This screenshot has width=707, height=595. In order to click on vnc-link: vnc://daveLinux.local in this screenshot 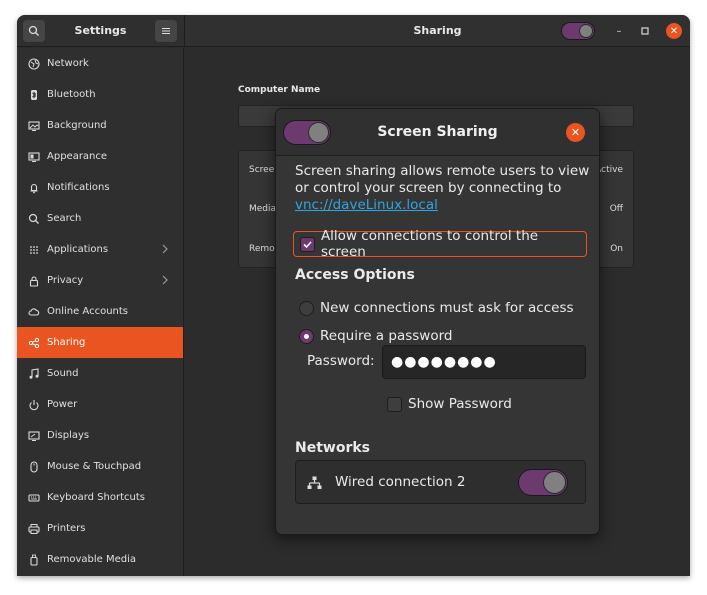, I will do `click(366, 205)`.